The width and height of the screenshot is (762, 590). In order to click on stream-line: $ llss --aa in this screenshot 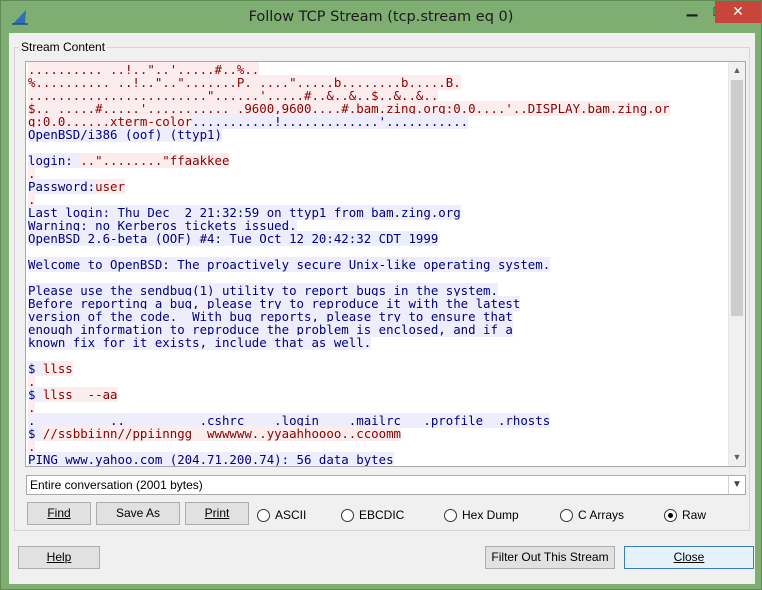, I will do `click(378, 394)`.